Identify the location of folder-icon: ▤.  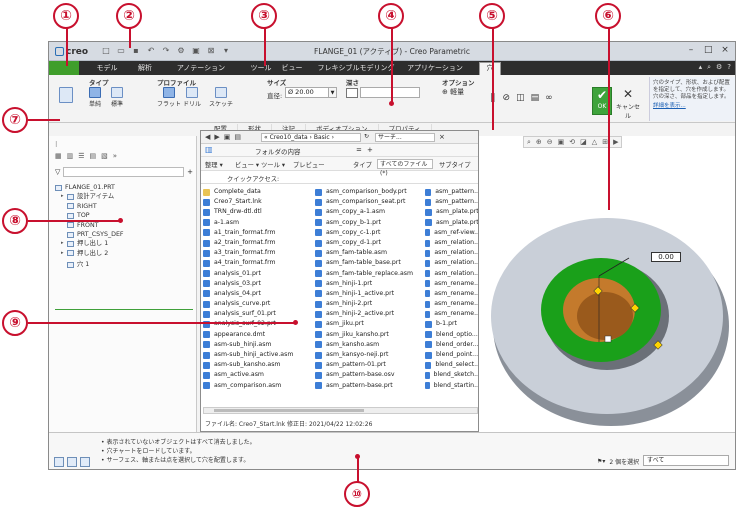
(237, 137).